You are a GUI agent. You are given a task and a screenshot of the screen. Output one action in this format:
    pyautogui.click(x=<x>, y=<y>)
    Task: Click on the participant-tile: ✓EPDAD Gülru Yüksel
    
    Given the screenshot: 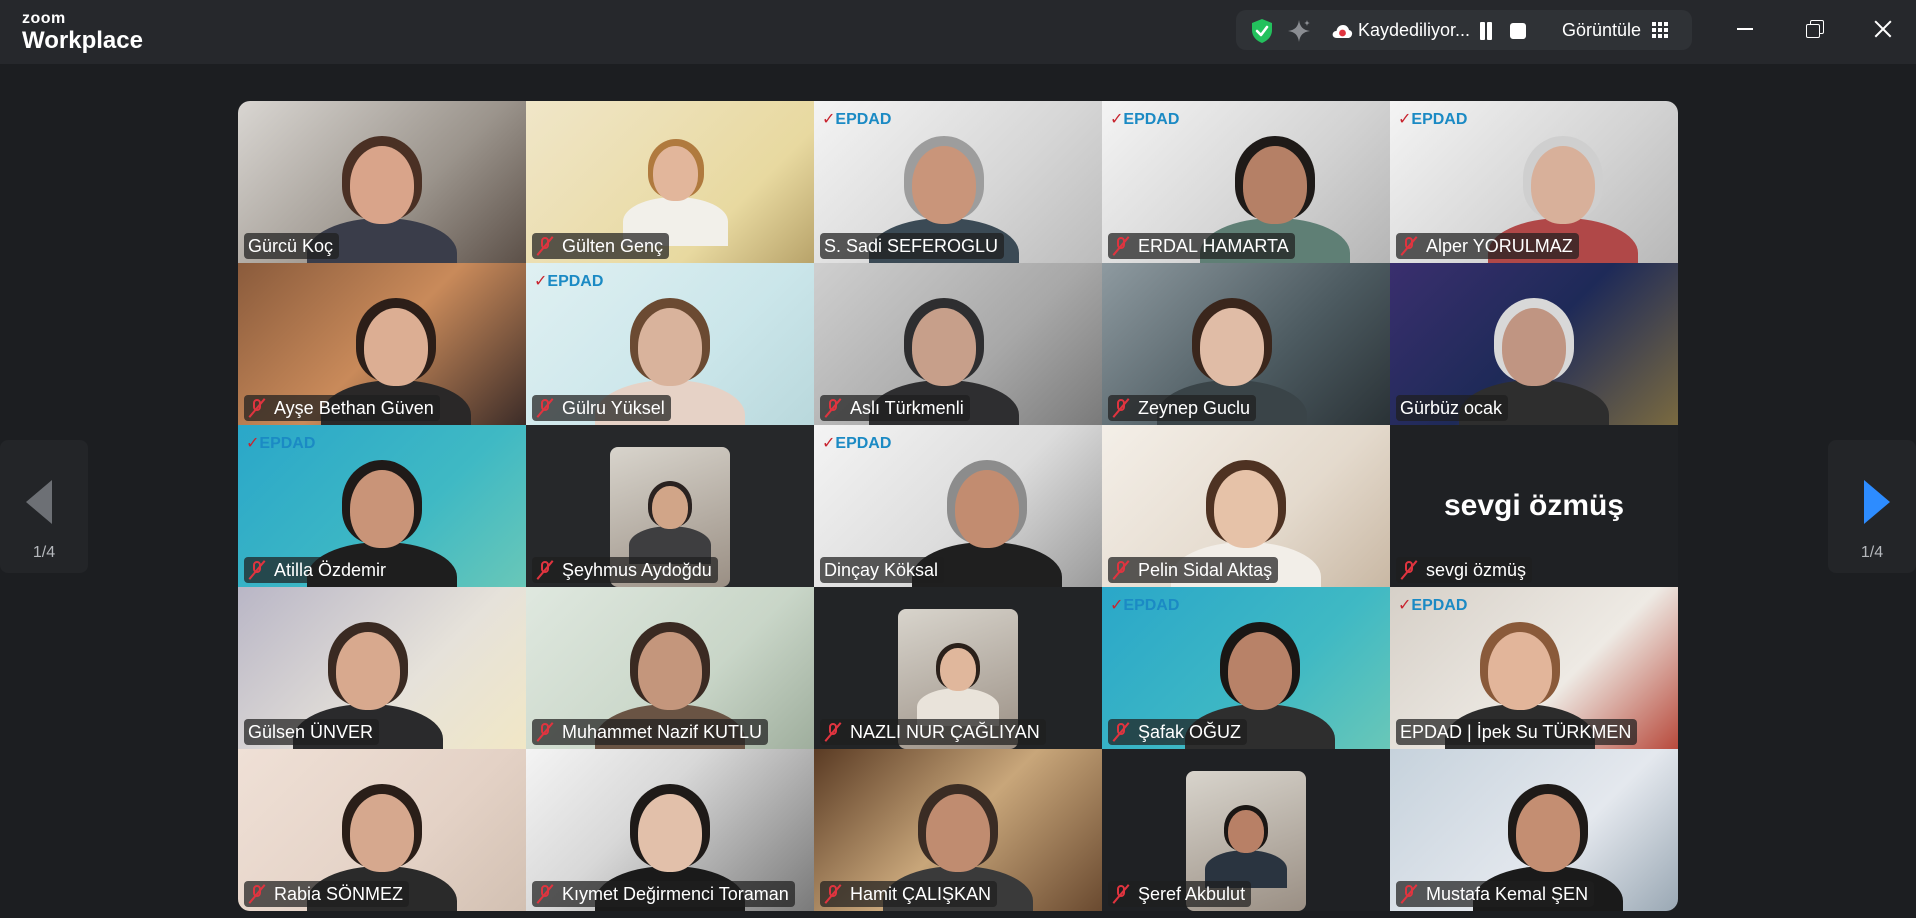 What is the action you would take?
    pyautogui.click(x=670, y=344)
    